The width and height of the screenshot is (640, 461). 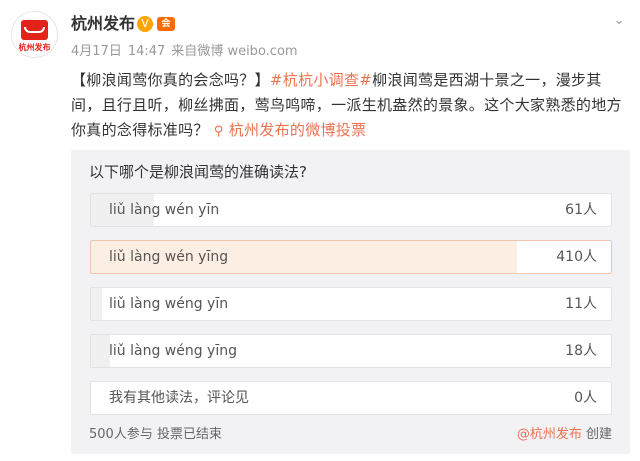 I want to click on poll-link: ⚲ 杭州发布的微博投票, so click(x=290, y=130).